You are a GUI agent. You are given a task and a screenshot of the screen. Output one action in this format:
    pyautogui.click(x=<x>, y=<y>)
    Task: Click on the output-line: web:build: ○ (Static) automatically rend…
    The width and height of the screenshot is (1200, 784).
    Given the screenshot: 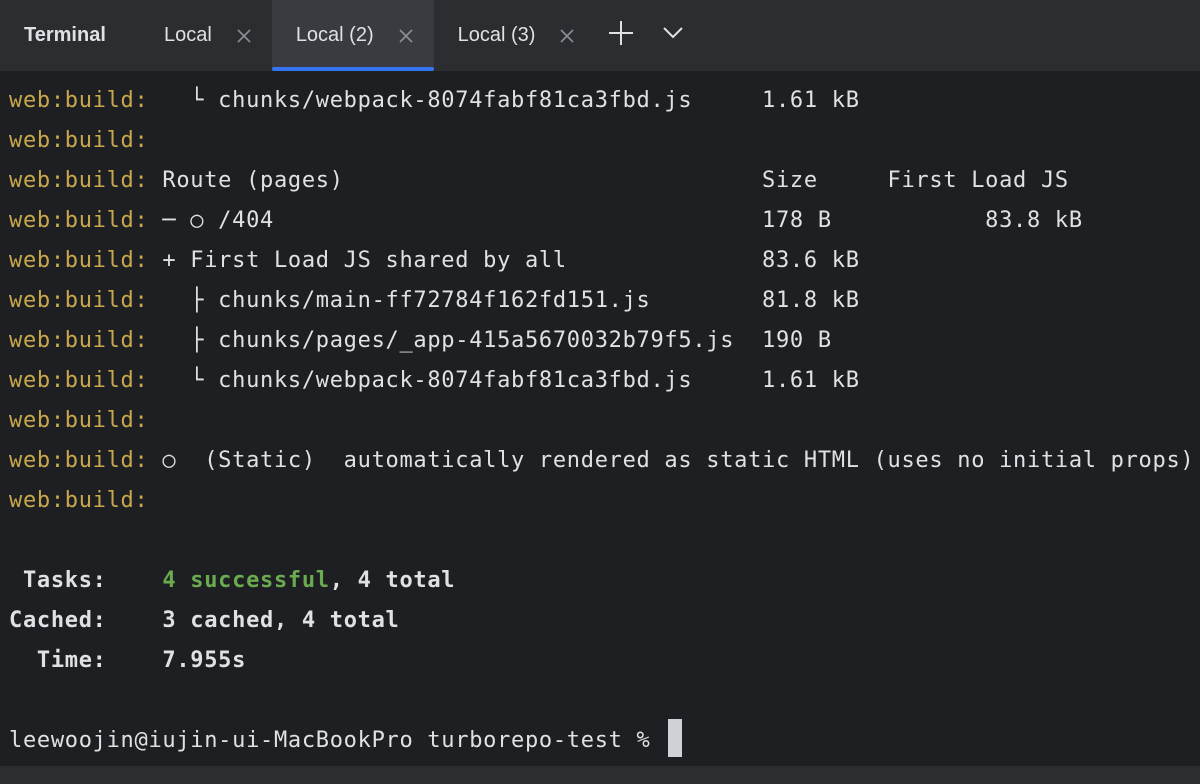 What is the action you would take?
    pyautogui.click(x=602, y=460)
    